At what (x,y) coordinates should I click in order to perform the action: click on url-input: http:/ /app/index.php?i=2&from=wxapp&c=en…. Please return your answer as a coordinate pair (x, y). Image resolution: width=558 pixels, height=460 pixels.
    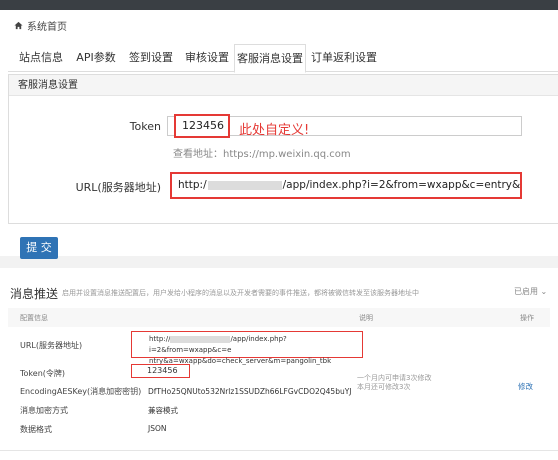
    Looking at the image, I should click on (346, 185).